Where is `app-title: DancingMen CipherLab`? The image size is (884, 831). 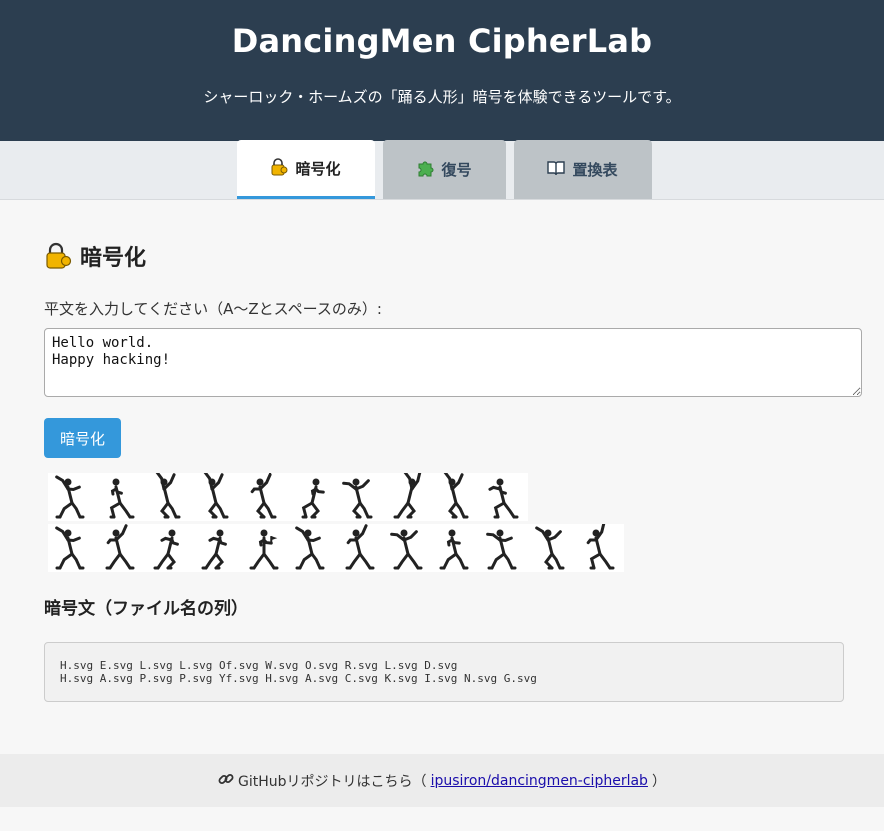
app-title: DancingMen CipherLab is located at coordinates (442, 41).